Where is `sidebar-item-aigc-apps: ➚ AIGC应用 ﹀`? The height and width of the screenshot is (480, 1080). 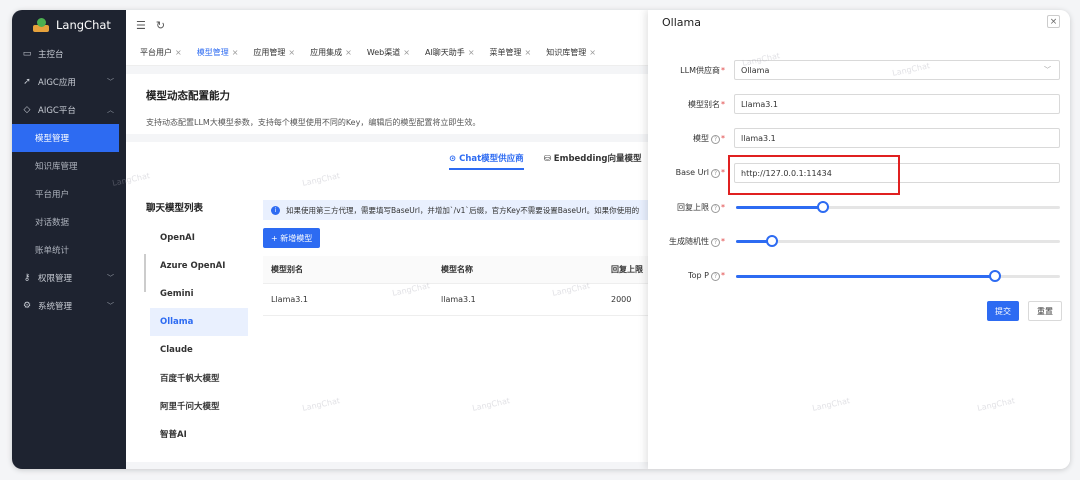
sidebar-item-aigc-apps: ➚ AIGC应用 ﹀ is located at coordinates (69, 82).